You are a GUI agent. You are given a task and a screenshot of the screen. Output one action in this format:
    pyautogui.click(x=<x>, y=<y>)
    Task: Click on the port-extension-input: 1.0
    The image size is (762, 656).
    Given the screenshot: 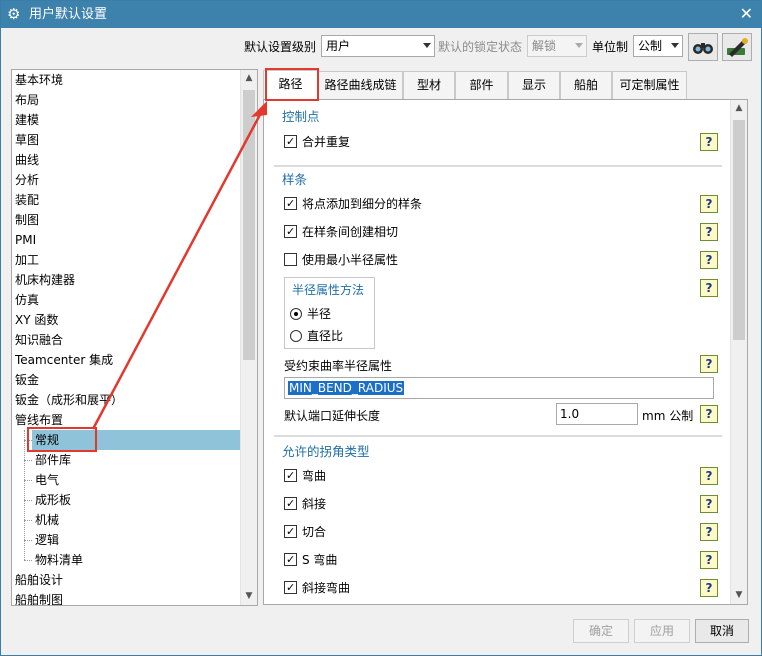 What is the action you would take?
    pyautogui.click(x=597, y=414)
    